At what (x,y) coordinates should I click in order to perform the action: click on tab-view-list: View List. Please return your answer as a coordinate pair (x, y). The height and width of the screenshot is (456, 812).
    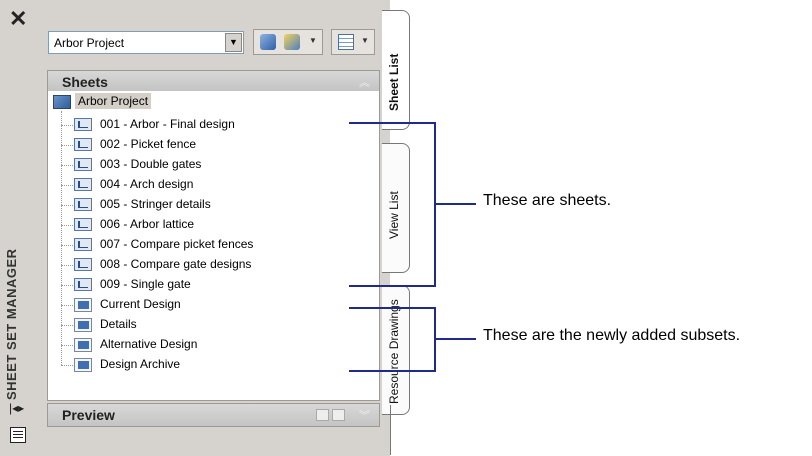
    Looking at the image, I should click on (396, 208).